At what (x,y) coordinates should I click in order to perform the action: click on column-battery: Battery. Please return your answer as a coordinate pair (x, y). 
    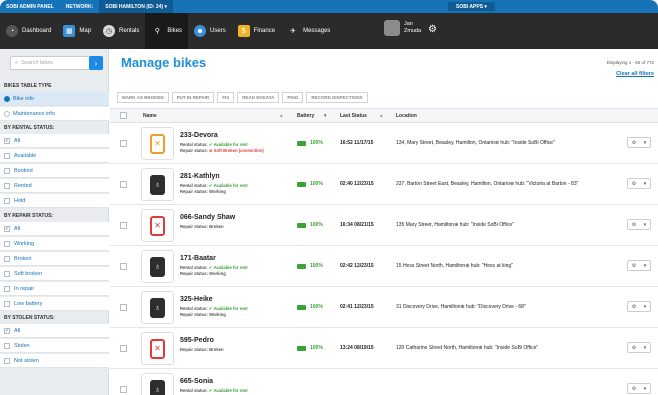
    Looking at the image, I should click on (305, 115).